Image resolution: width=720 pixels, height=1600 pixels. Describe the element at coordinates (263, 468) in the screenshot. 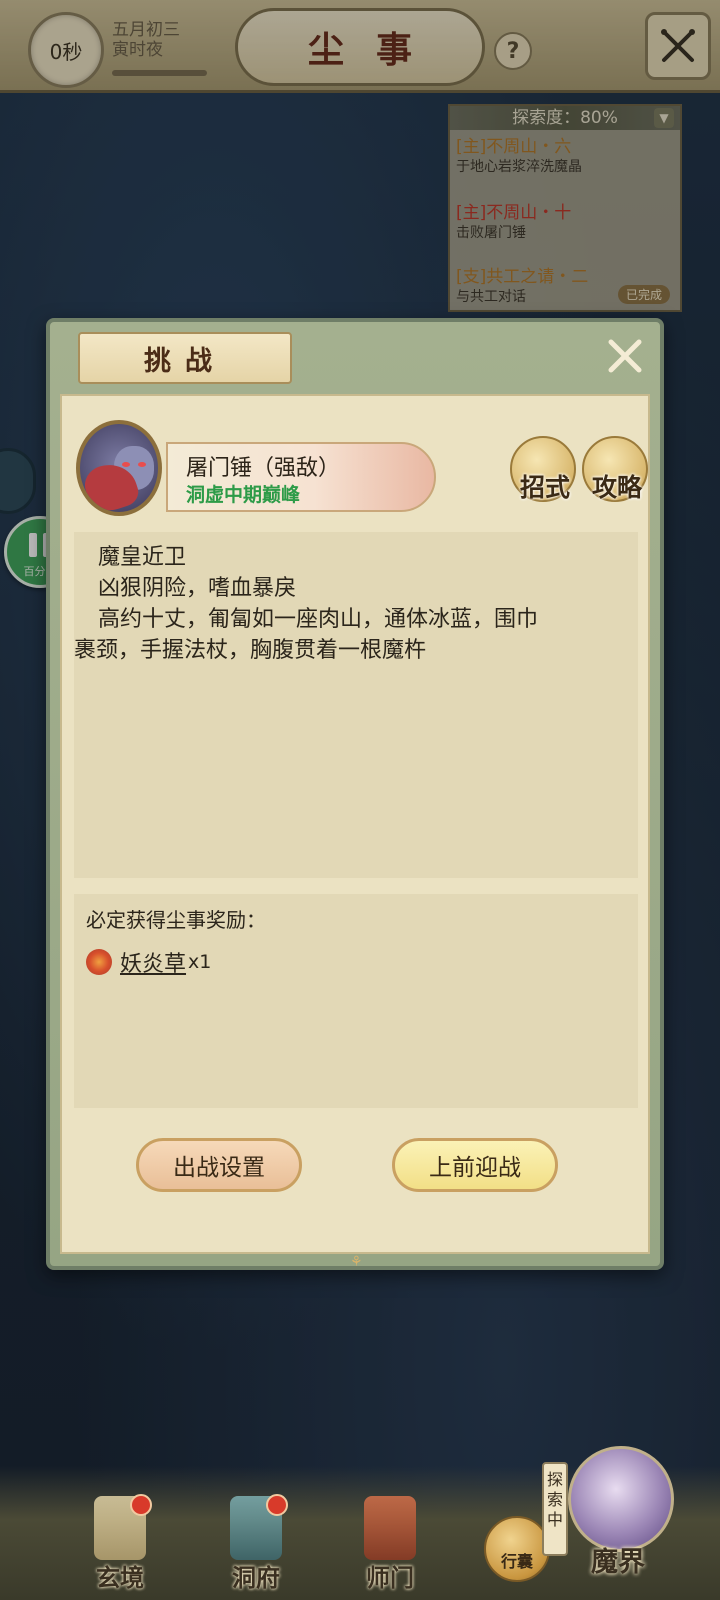

I see `boss-name: 屠门锤（强敌）` at that location.